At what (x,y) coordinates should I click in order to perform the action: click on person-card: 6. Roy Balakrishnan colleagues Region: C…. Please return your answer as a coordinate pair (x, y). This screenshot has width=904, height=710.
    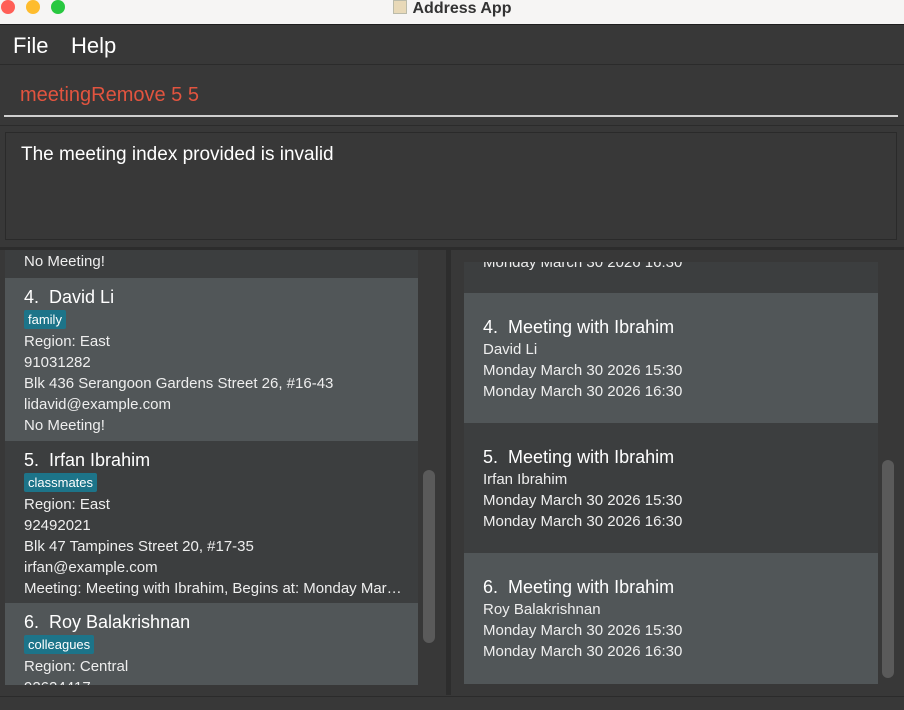
    Looking at the image, I should click on (211, 644).